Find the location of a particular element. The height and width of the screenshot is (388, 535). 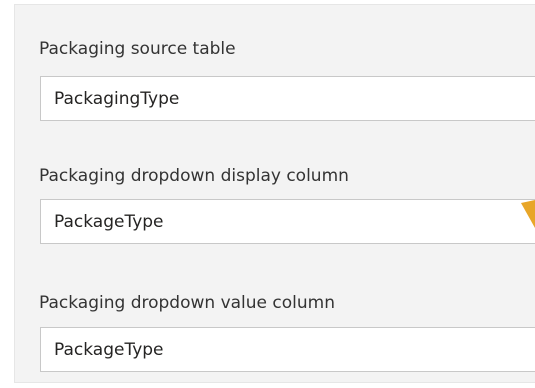

packaging-value-column-input is located at coordinates (287, 349).